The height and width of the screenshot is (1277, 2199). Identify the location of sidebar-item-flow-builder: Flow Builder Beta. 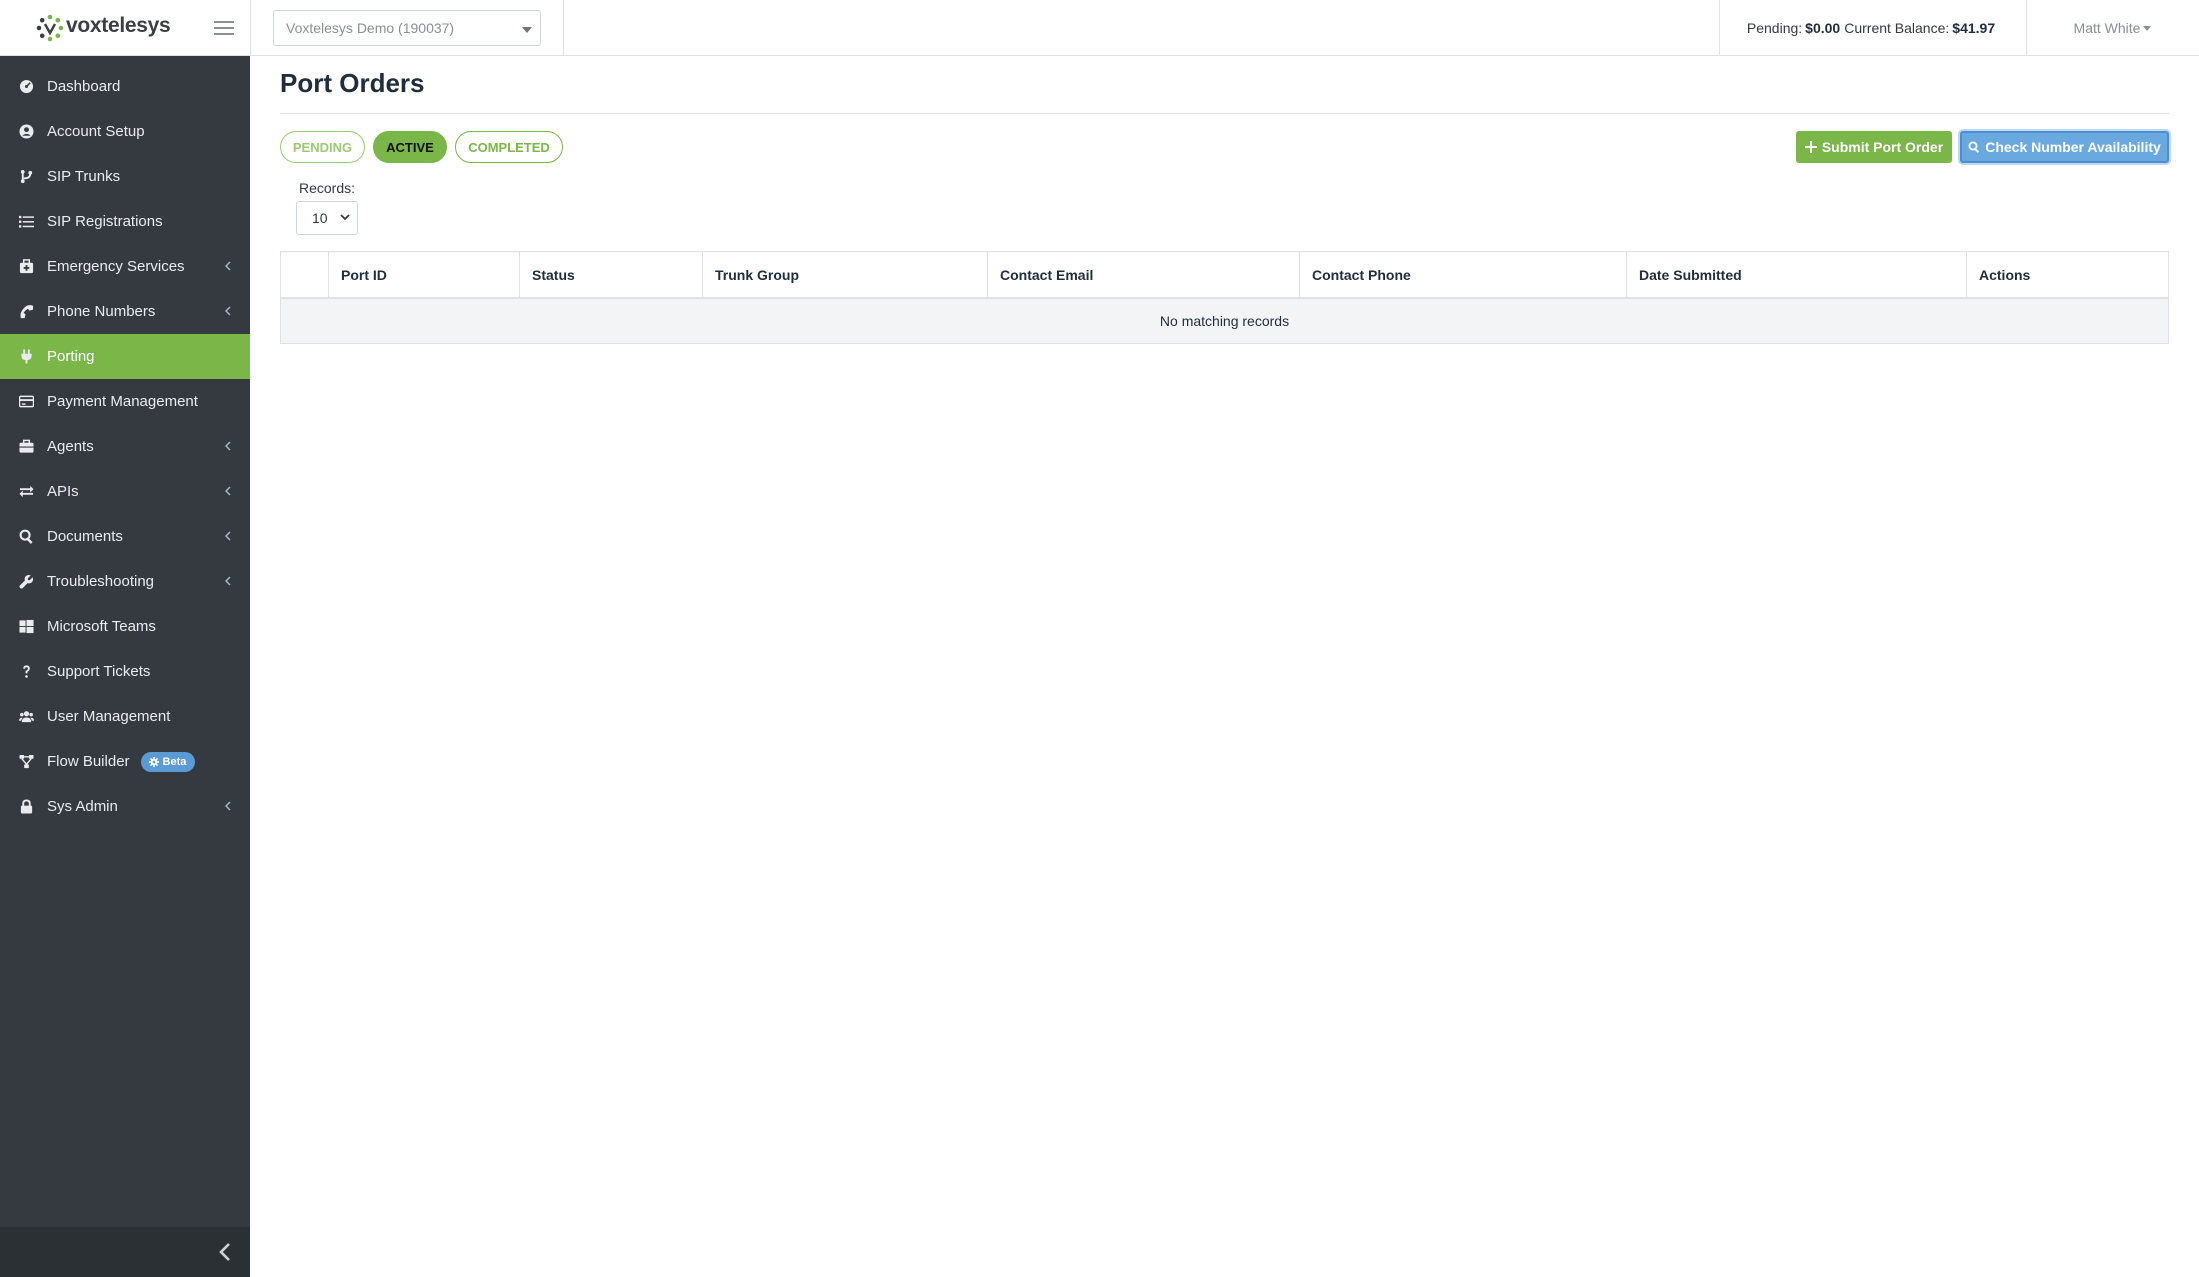
(125, 761).